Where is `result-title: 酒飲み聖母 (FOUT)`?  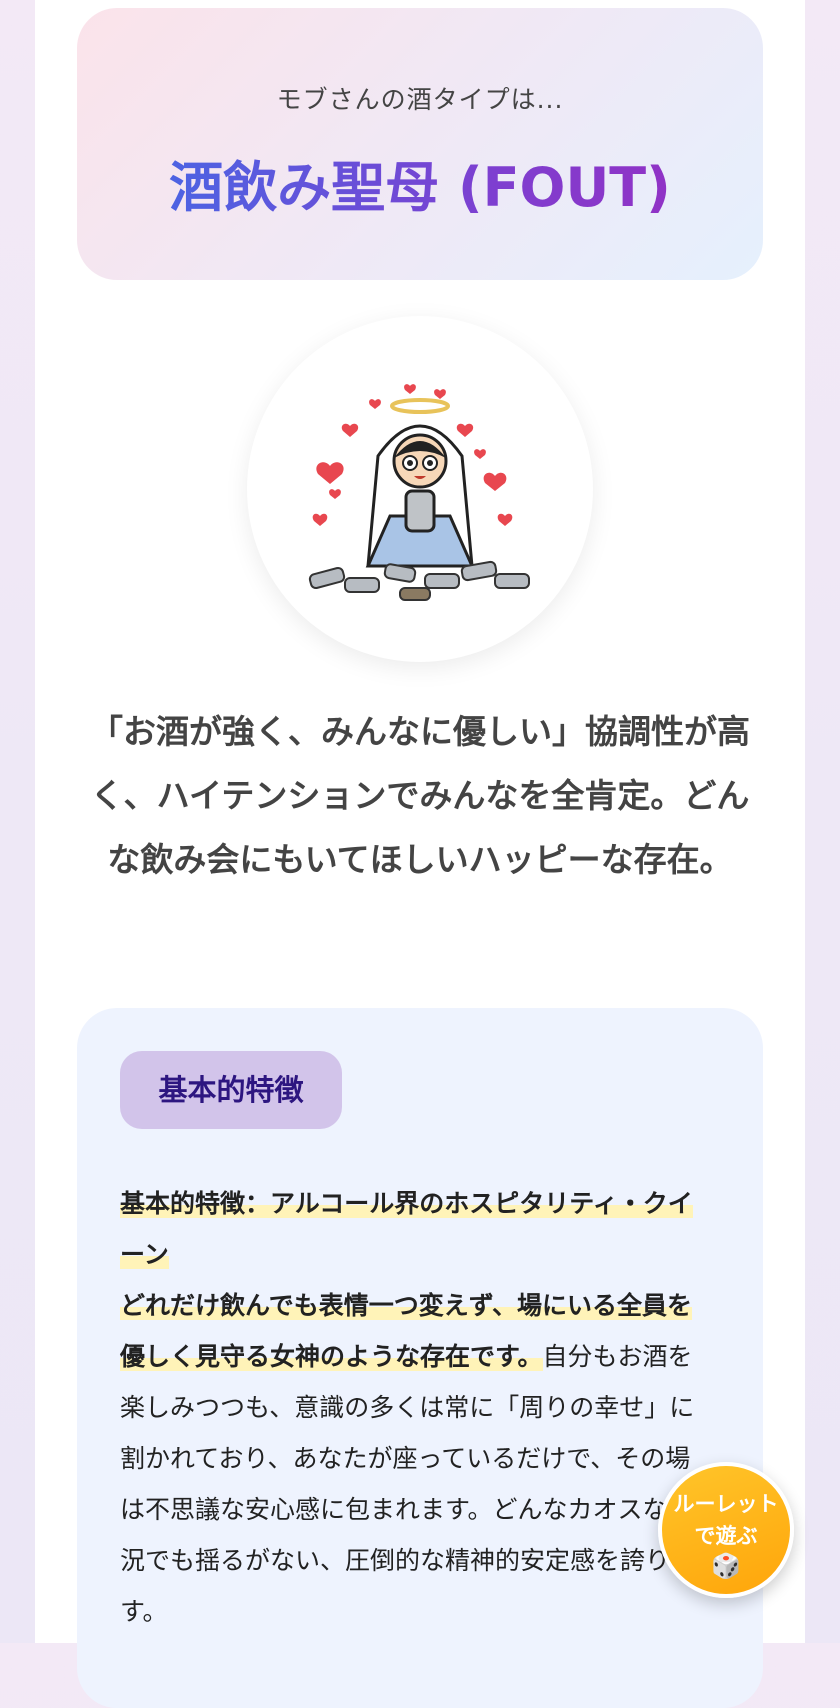
result-title: 酒飲み聖母 (FOUT) is located at coordinates (420, 188).